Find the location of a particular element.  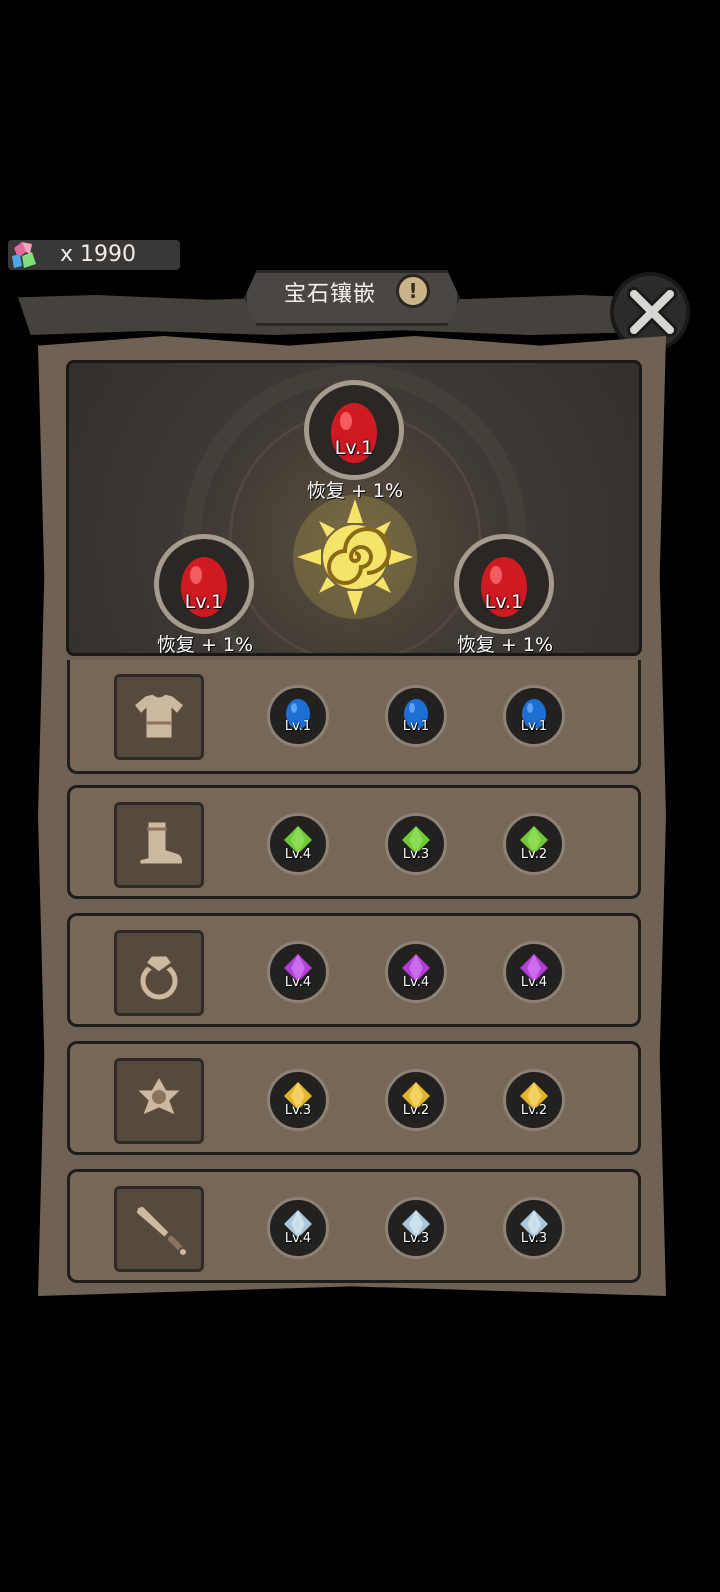

currency-counter: x 1990 is located at coordinates (94, 255).